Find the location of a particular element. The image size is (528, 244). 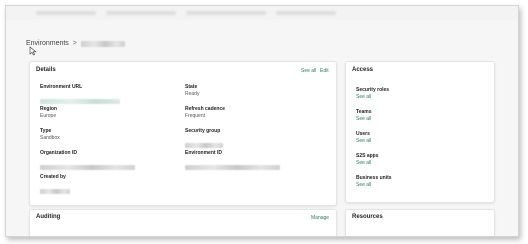

s2s-apps-see-all-link: See all is located at coordinates (367, 163).